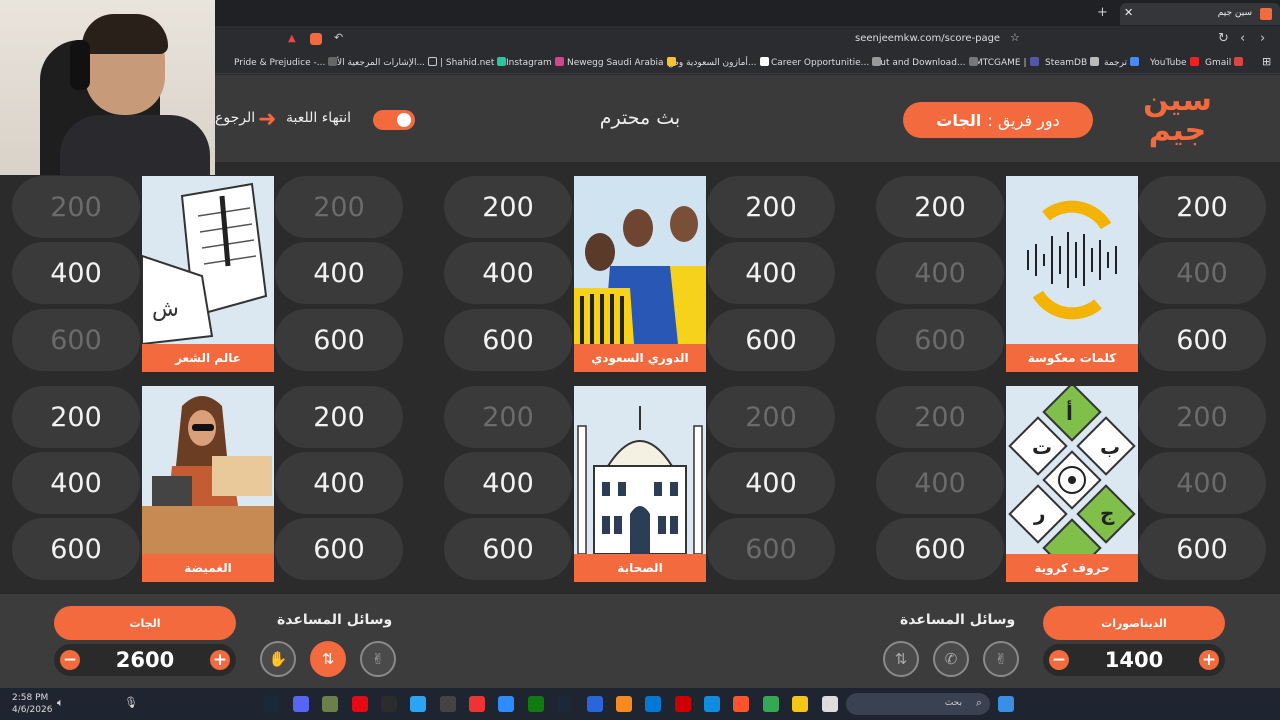 This screenshot has width=1280, height=720. What do you see at coordinates (165, 309) in the screenshot?
I see `svg-text: ش` at bounding box center [165, 309].